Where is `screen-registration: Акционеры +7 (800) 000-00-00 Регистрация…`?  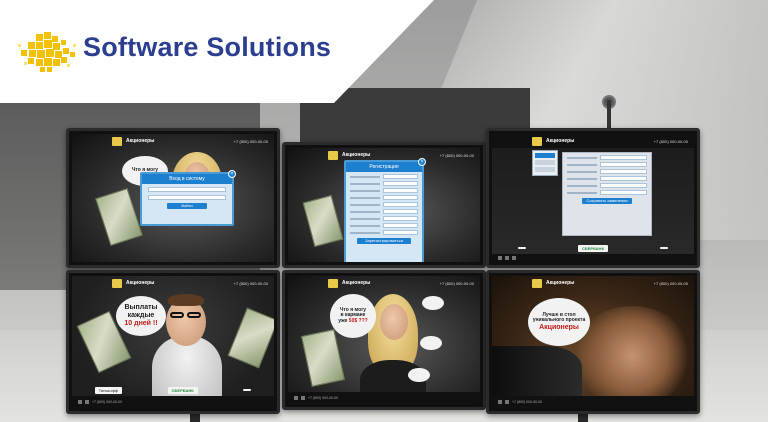
screen-registration: Акционеры +7 (800) 000-00-00 Регистрация… is located at coordinates (384, 205).